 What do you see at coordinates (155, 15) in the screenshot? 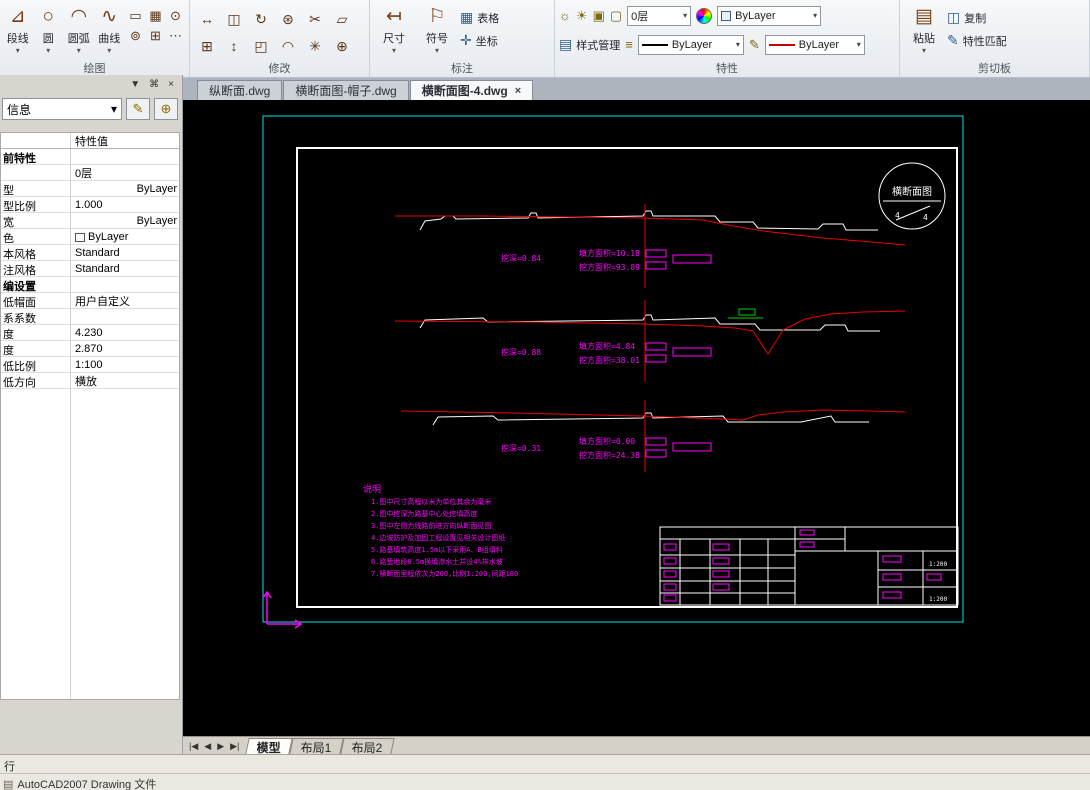
I see `hatch-icon: ▦` at bounding box center [155, 15].